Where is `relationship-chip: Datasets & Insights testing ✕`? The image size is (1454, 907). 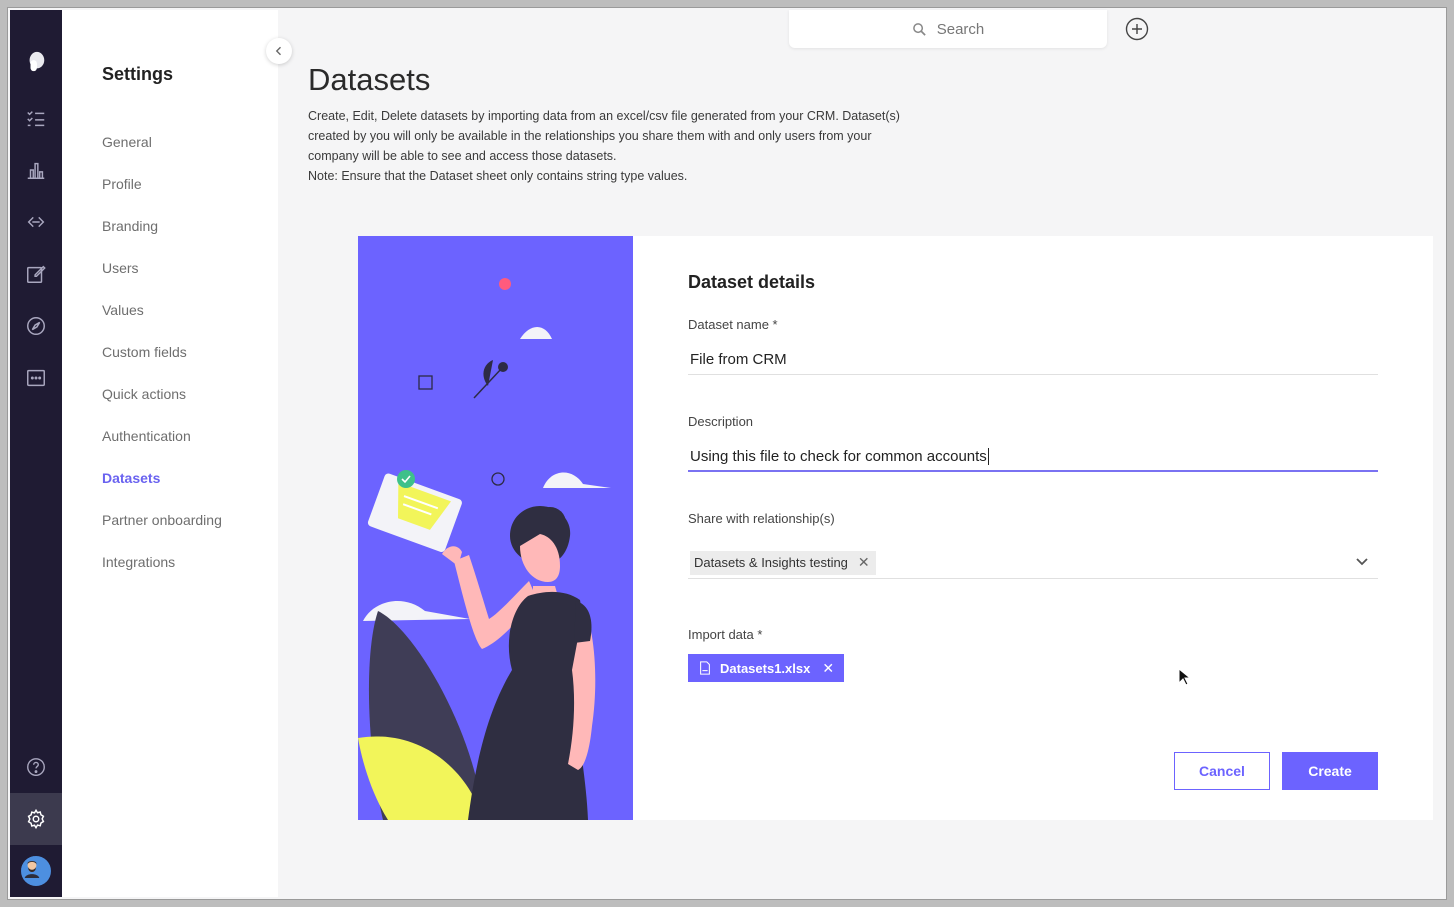
relationship-chip: Datasets & Insights testing ✕ is located at coordinates (783, 562).